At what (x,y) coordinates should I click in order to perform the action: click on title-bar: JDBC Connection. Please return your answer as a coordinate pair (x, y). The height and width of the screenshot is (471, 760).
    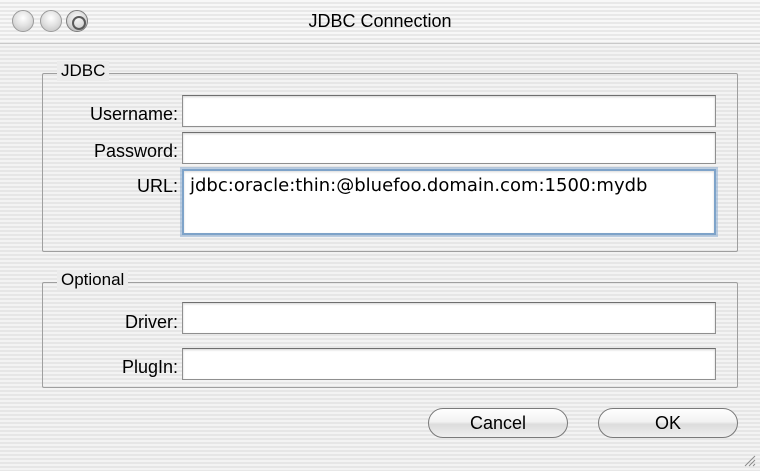
    Looking at the image, I should click on (380, 22).